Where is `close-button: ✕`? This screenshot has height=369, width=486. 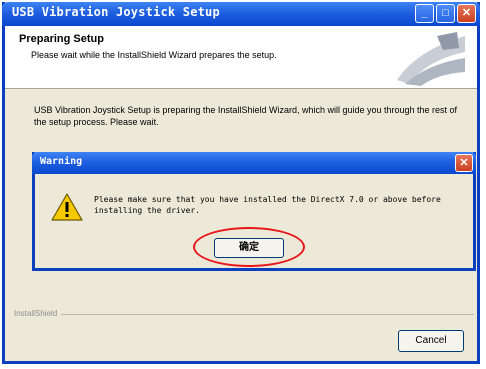 close-button: ✕ is located at coordinates (466, 13).